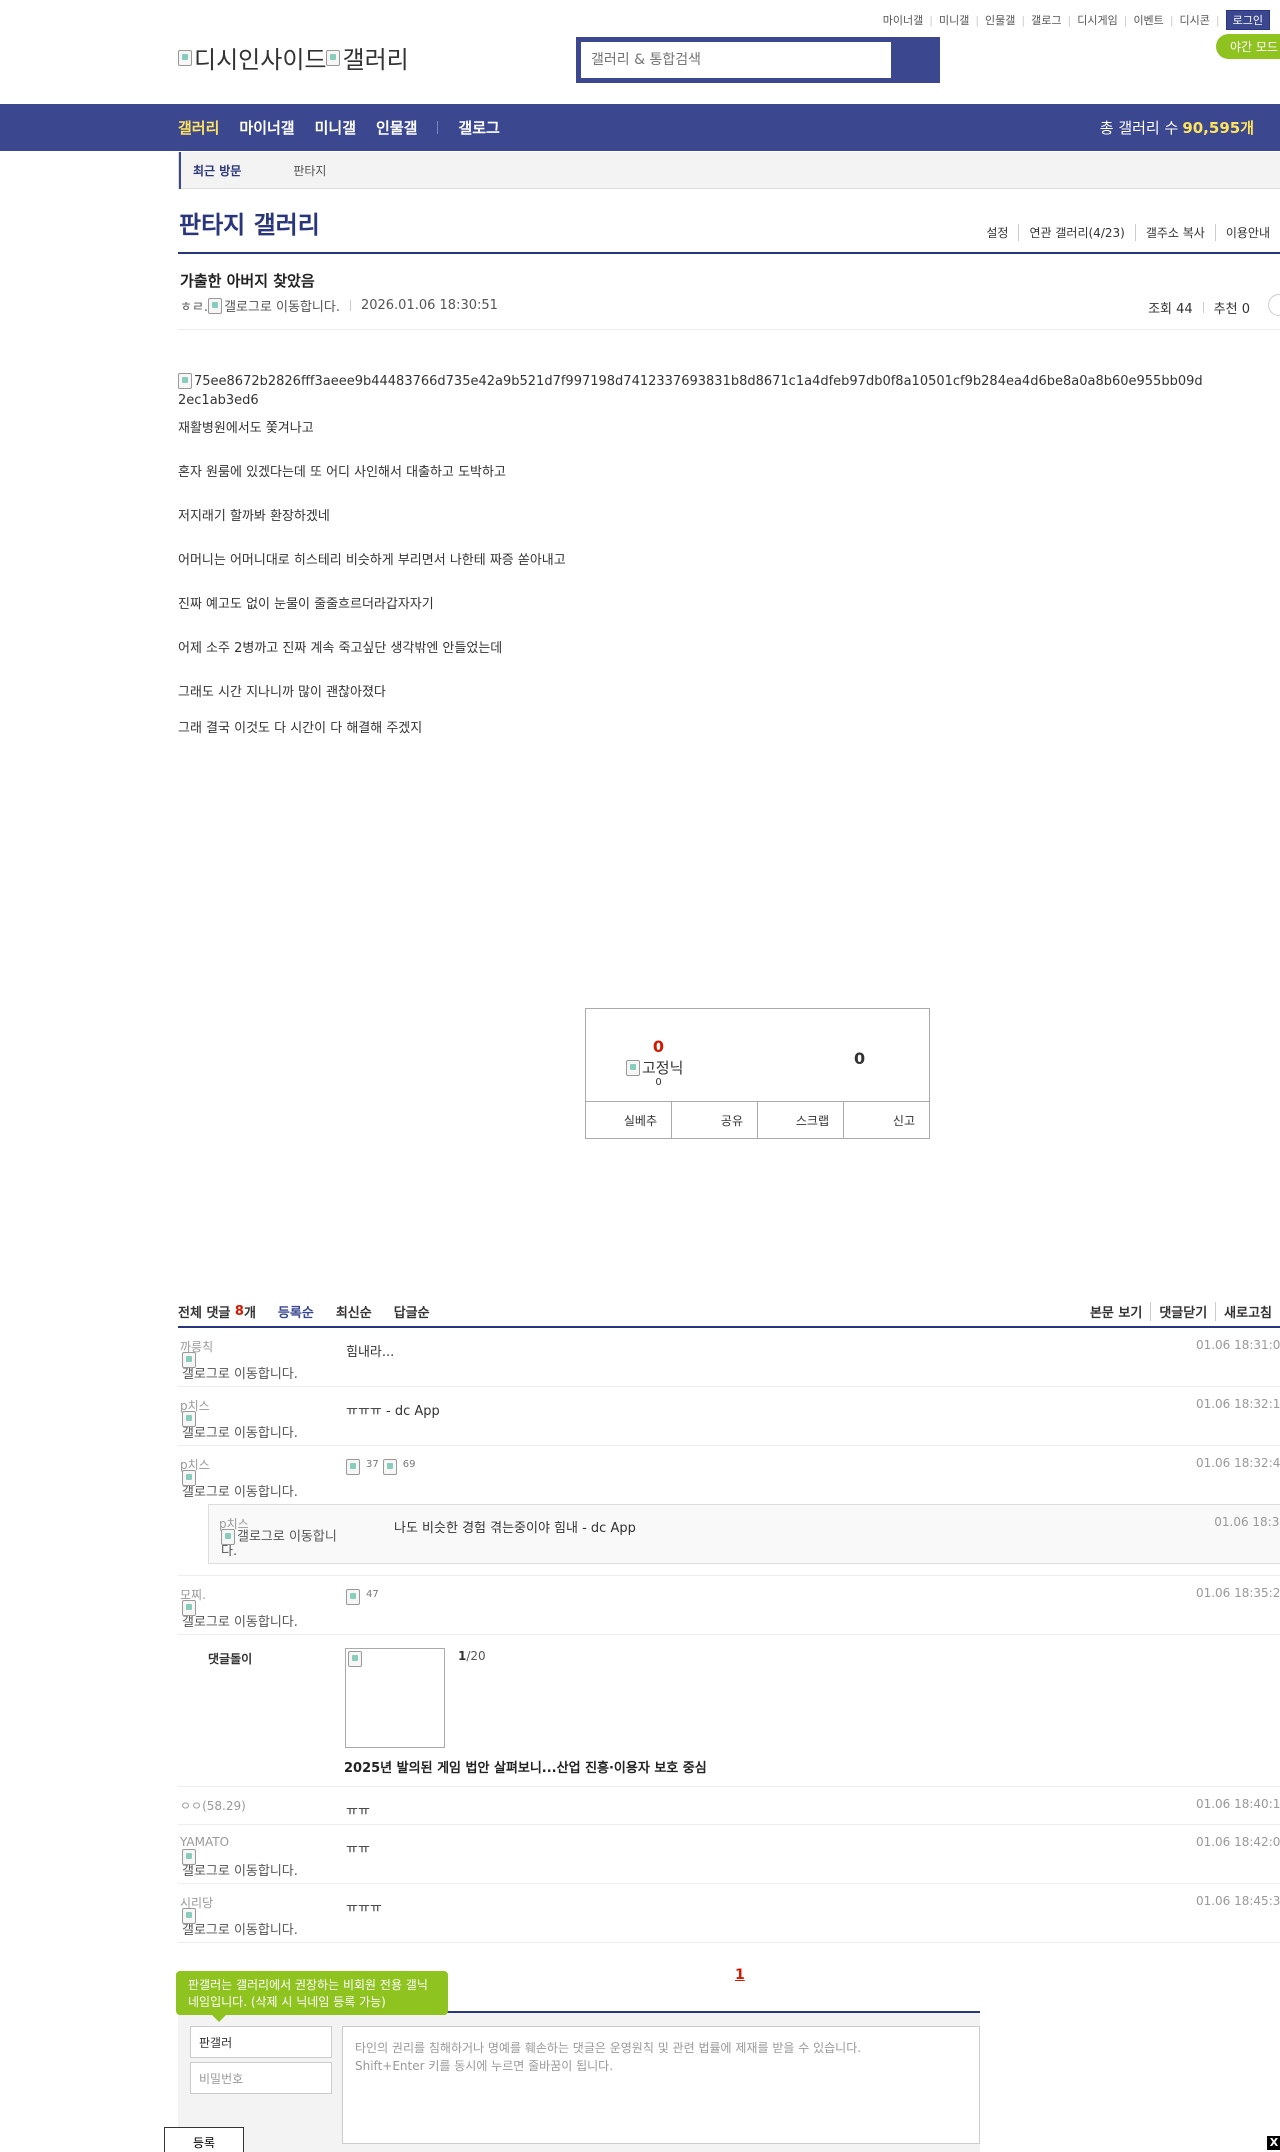 The height and width of the screenshot is (2152, 1280). What do you see at coordinates (1170, 309) in the screenshot?
I see `post-views: 조회 44` at bounding box center [1170, 309].